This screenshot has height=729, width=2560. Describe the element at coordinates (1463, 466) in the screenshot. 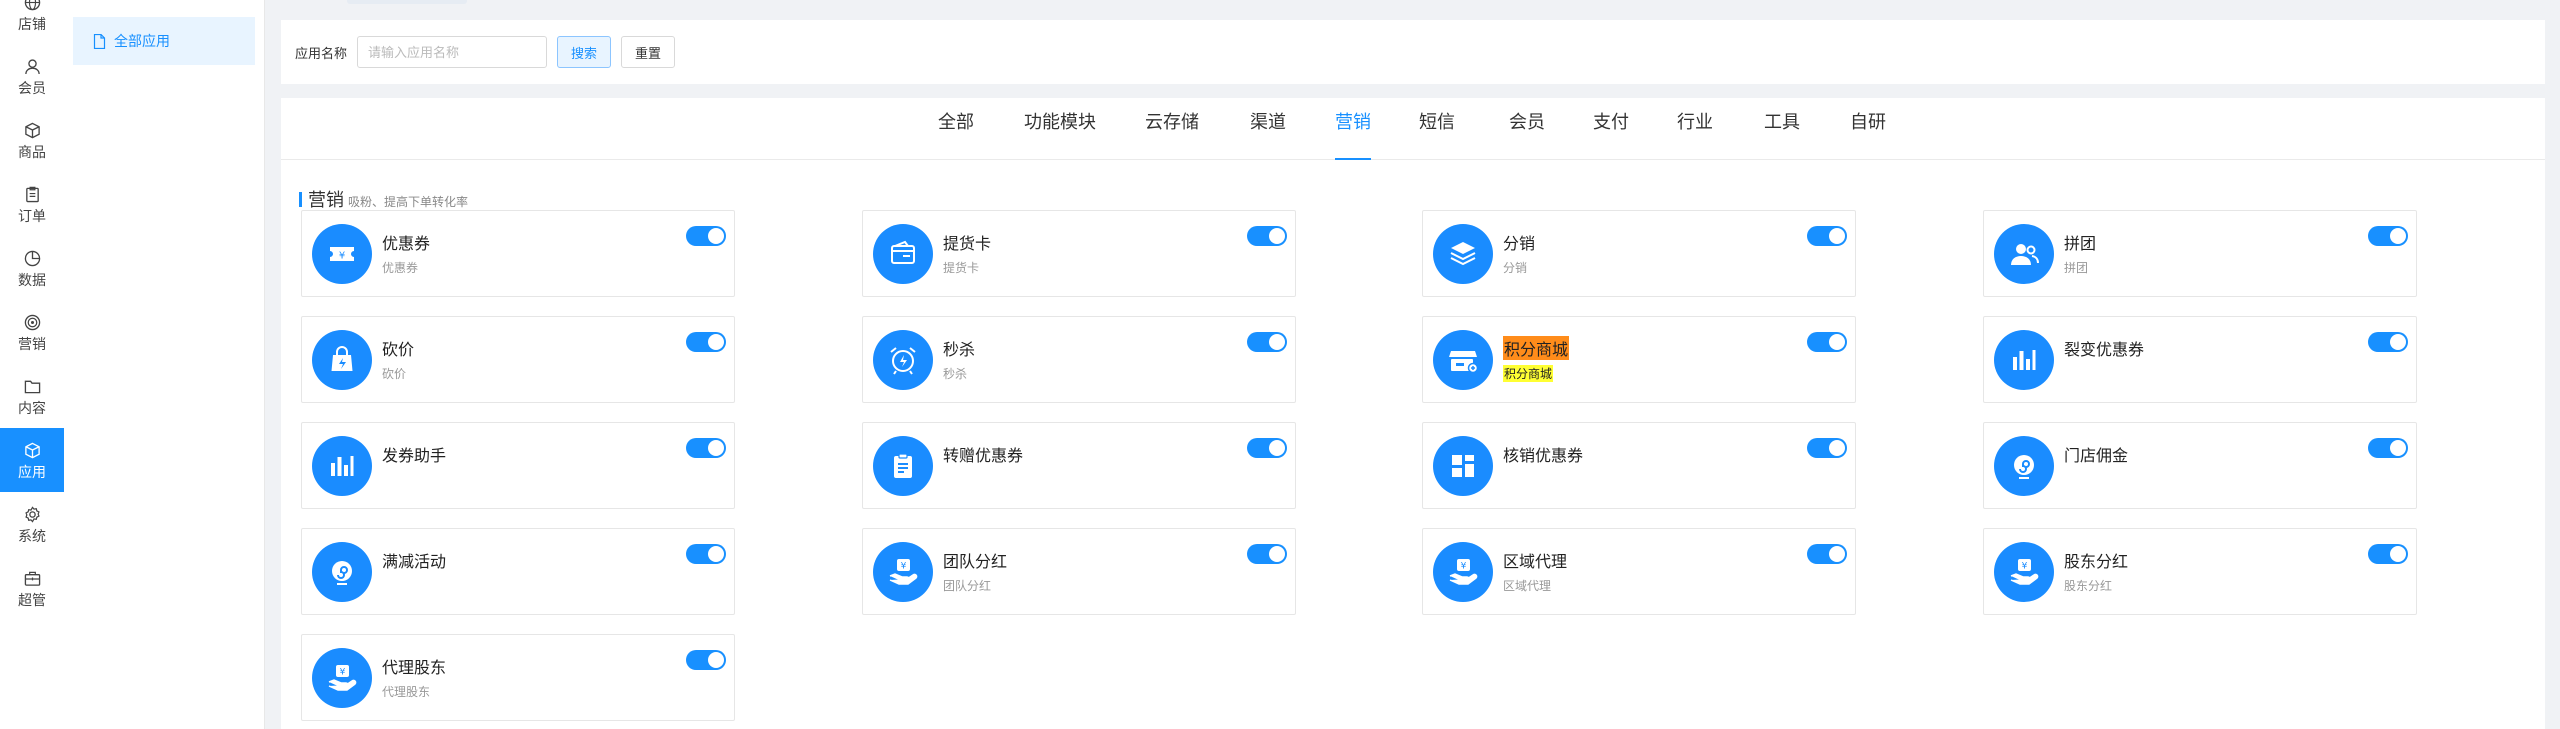

I see `grid-icon` at that location.